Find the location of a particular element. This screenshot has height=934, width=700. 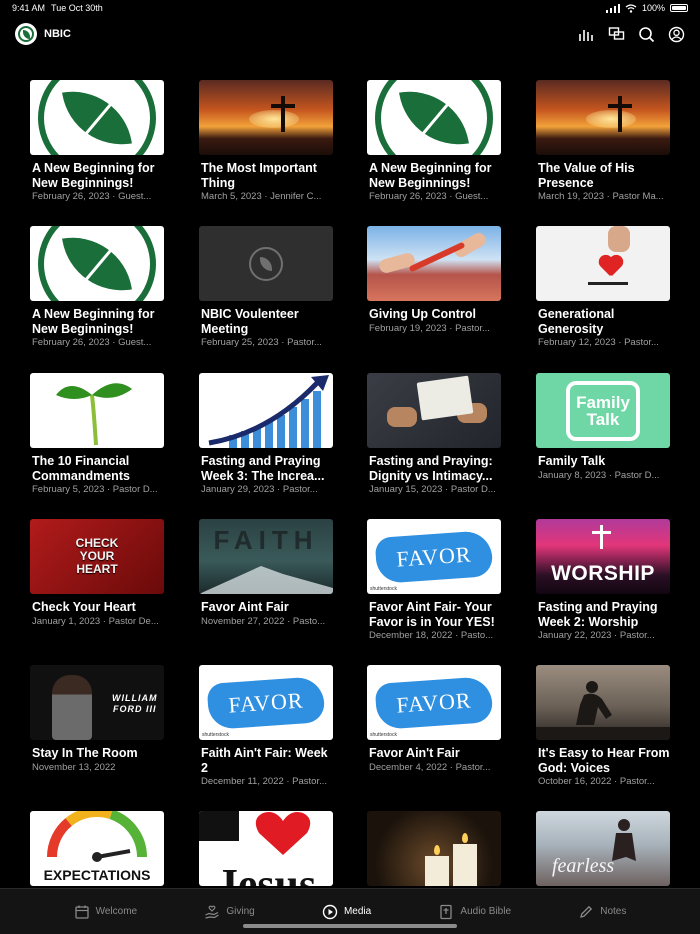

media-thumbnail: CHECK YOUR HEART is located at coordinates (97, 556).